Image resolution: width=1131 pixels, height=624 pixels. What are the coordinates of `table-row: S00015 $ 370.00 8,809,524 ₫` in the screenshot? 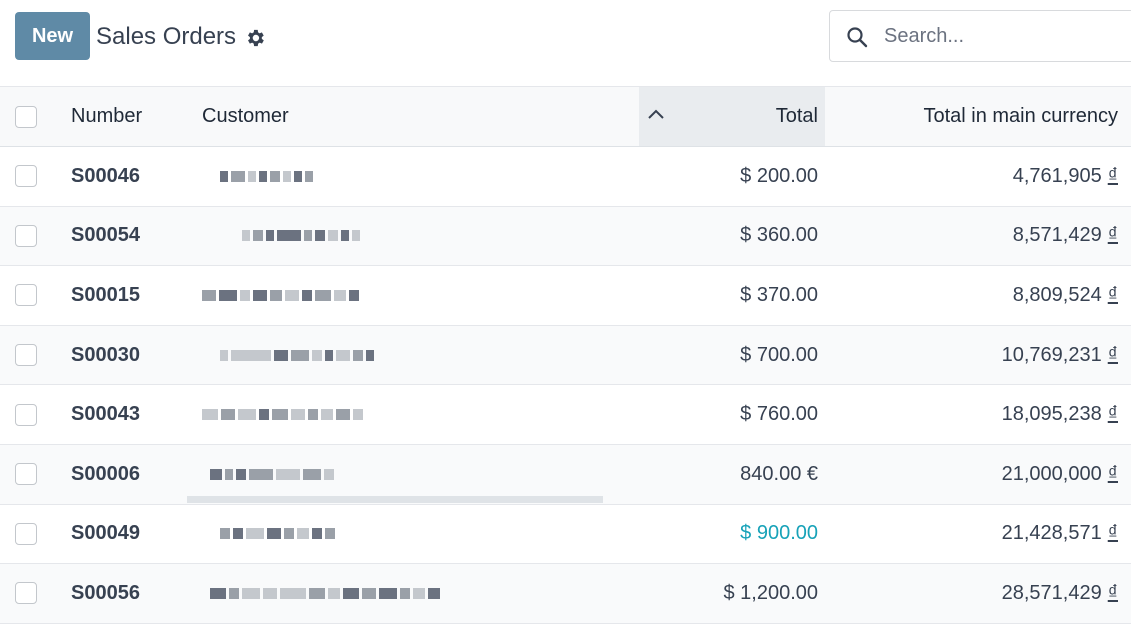 It's located at (565, 296).